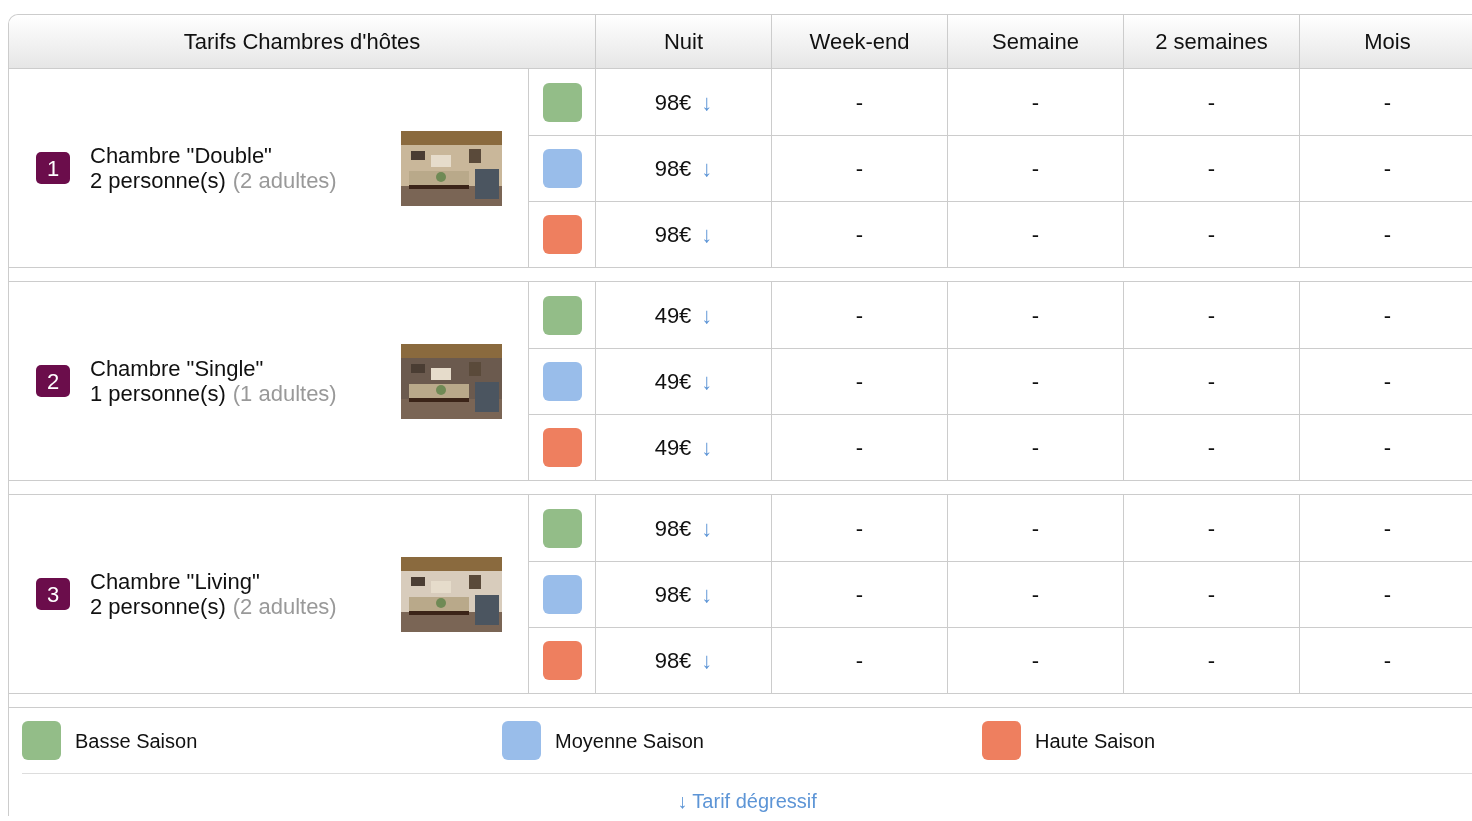 The height and width of the screenshot is (821, 1472). Describe the element at coordinates (175, 581) in the screenshot. I see `room-name: Chambre "Living"` at that location.